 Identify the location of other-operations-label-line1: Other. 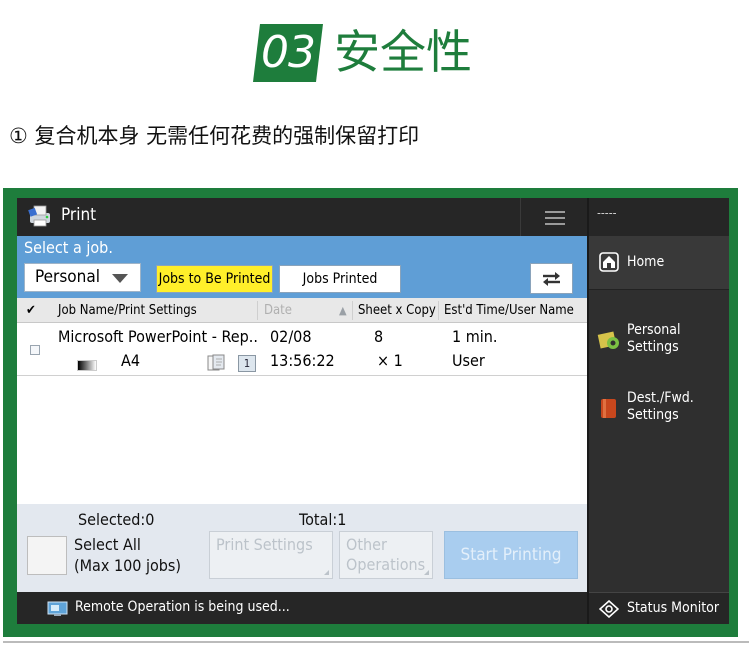
(366, 544).